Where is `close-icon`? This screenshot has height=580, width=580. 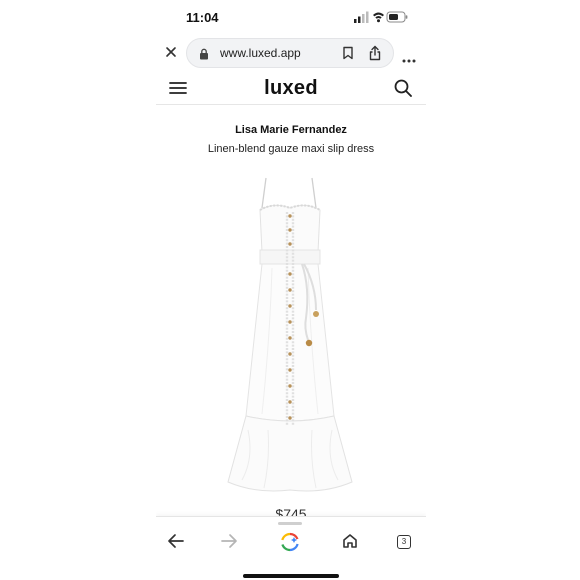 close-icon is located at coordinates (171, 52).